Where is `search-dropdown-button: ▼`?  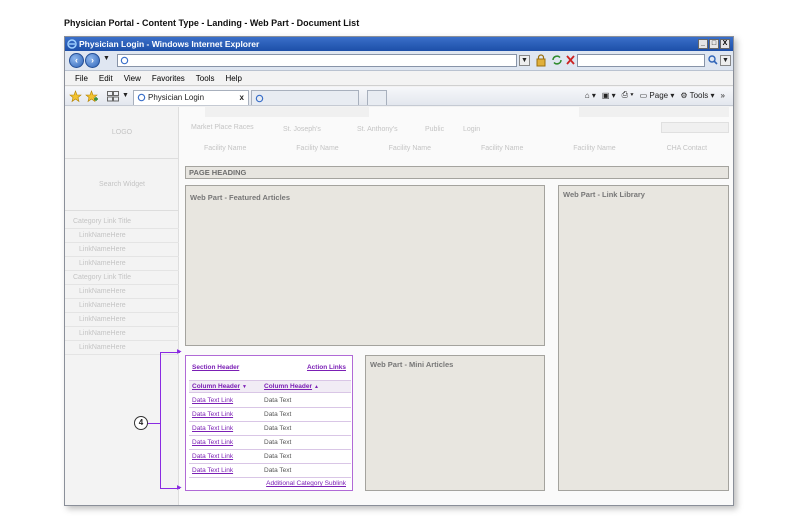 search-dropdown-button: ▼ is located at coordinates (725, 60).